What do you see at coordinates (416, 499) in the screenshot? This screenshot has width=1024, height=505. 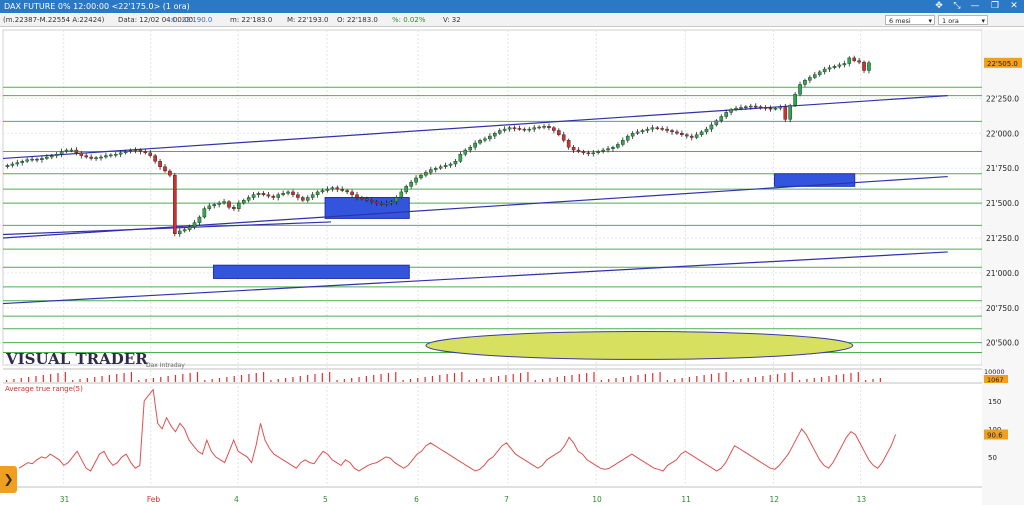 I see `x-tick-label: 6` at bounding box center [416, 499].